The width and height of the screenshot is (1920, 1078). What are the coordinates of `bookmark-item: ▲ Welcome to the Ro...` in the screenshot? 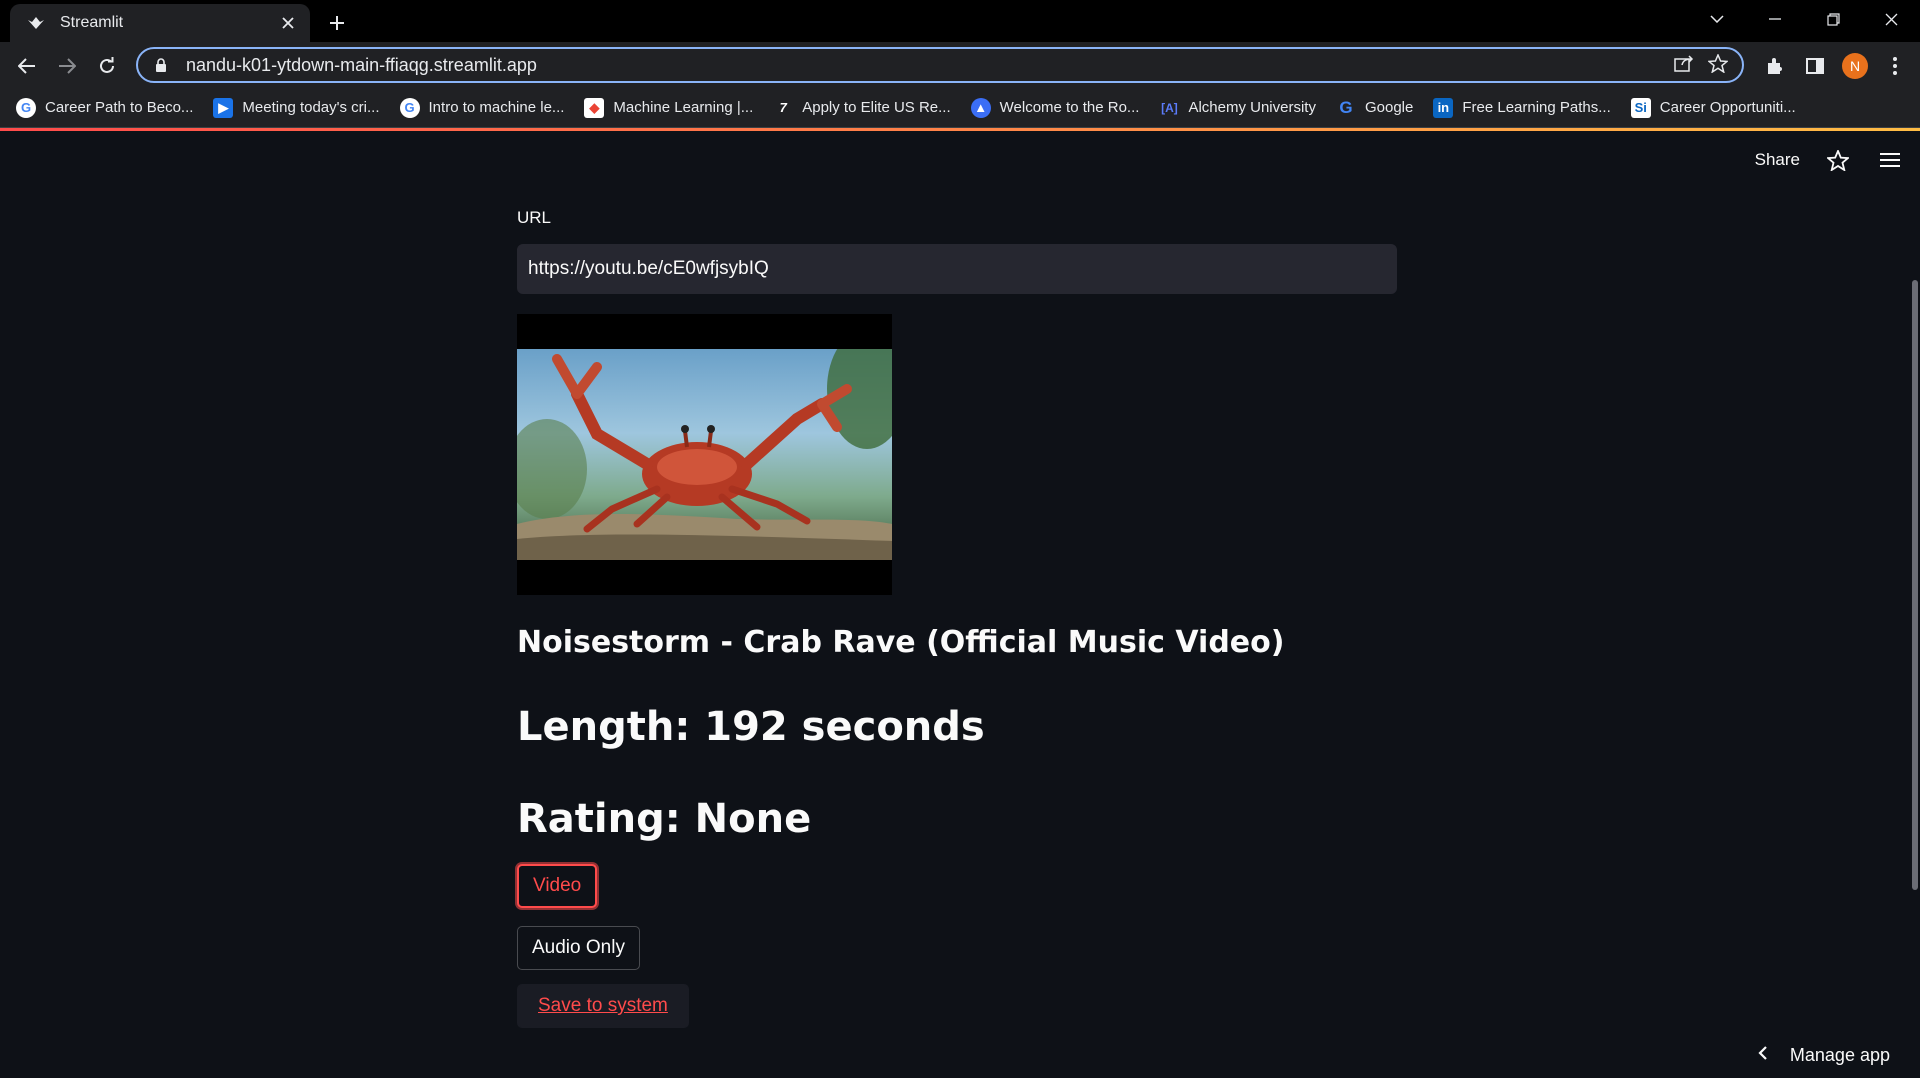 It's located at (1054, 108).